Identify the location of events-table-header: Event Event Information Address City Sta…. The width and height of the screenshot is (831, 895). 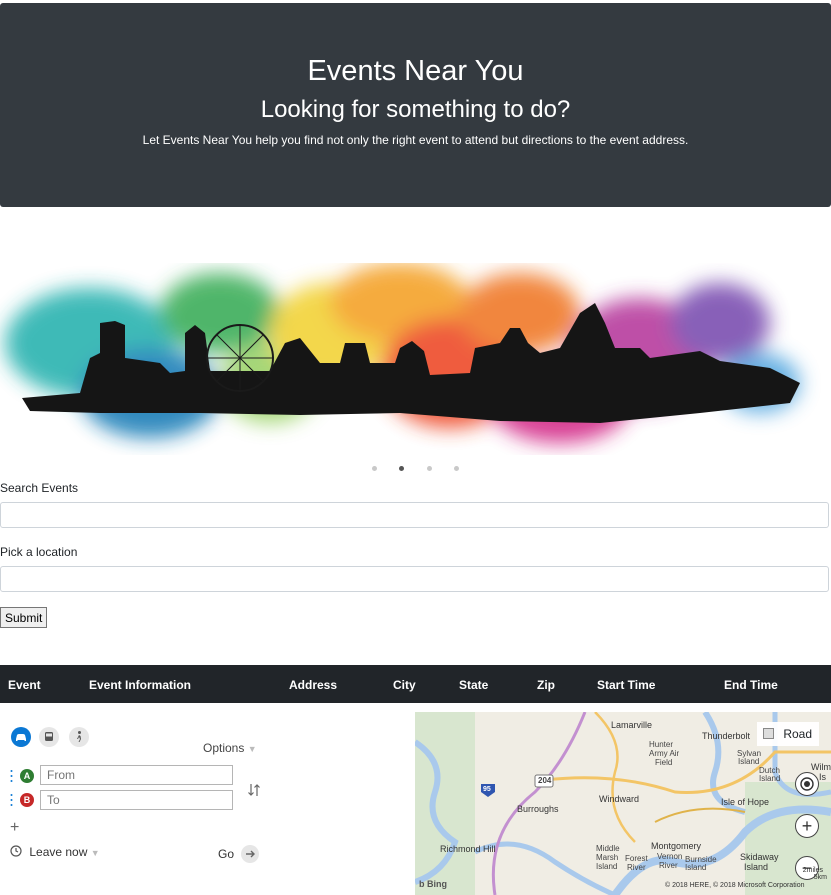
(415, 684).